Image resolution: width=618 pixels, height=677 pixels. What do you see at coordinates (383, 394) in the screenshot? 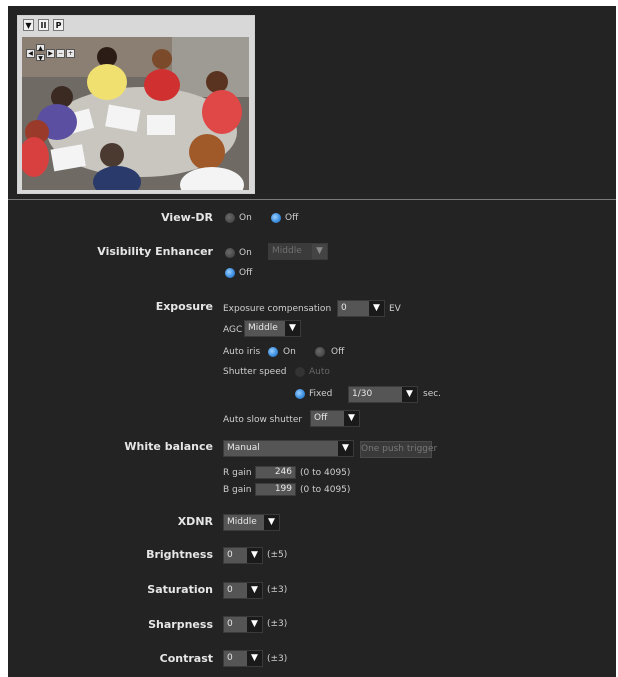
I see `shutter-speed-select: 1/30 ▼` at bounding box center [383, 394].